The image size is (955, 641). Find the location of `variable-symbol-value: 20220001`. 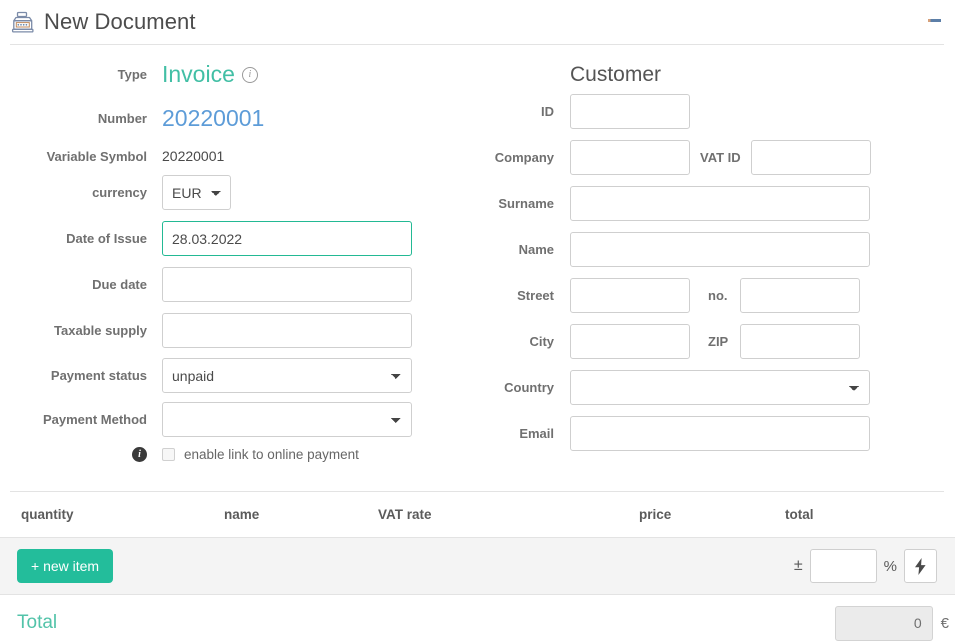

variable-symbol-value: 20220001 is located at coordinates (193, 156).